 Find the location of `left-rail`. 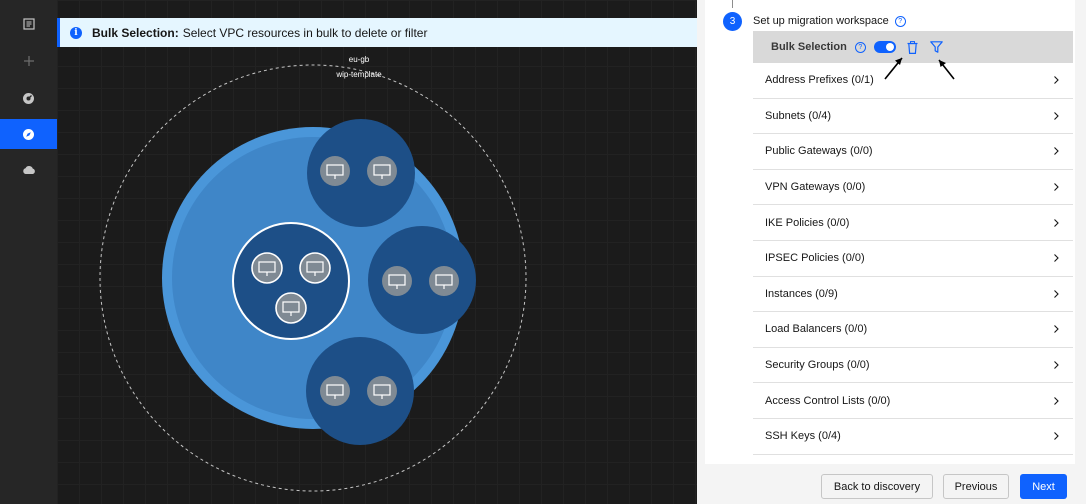

left-rail is located at coordinates (28, 252).